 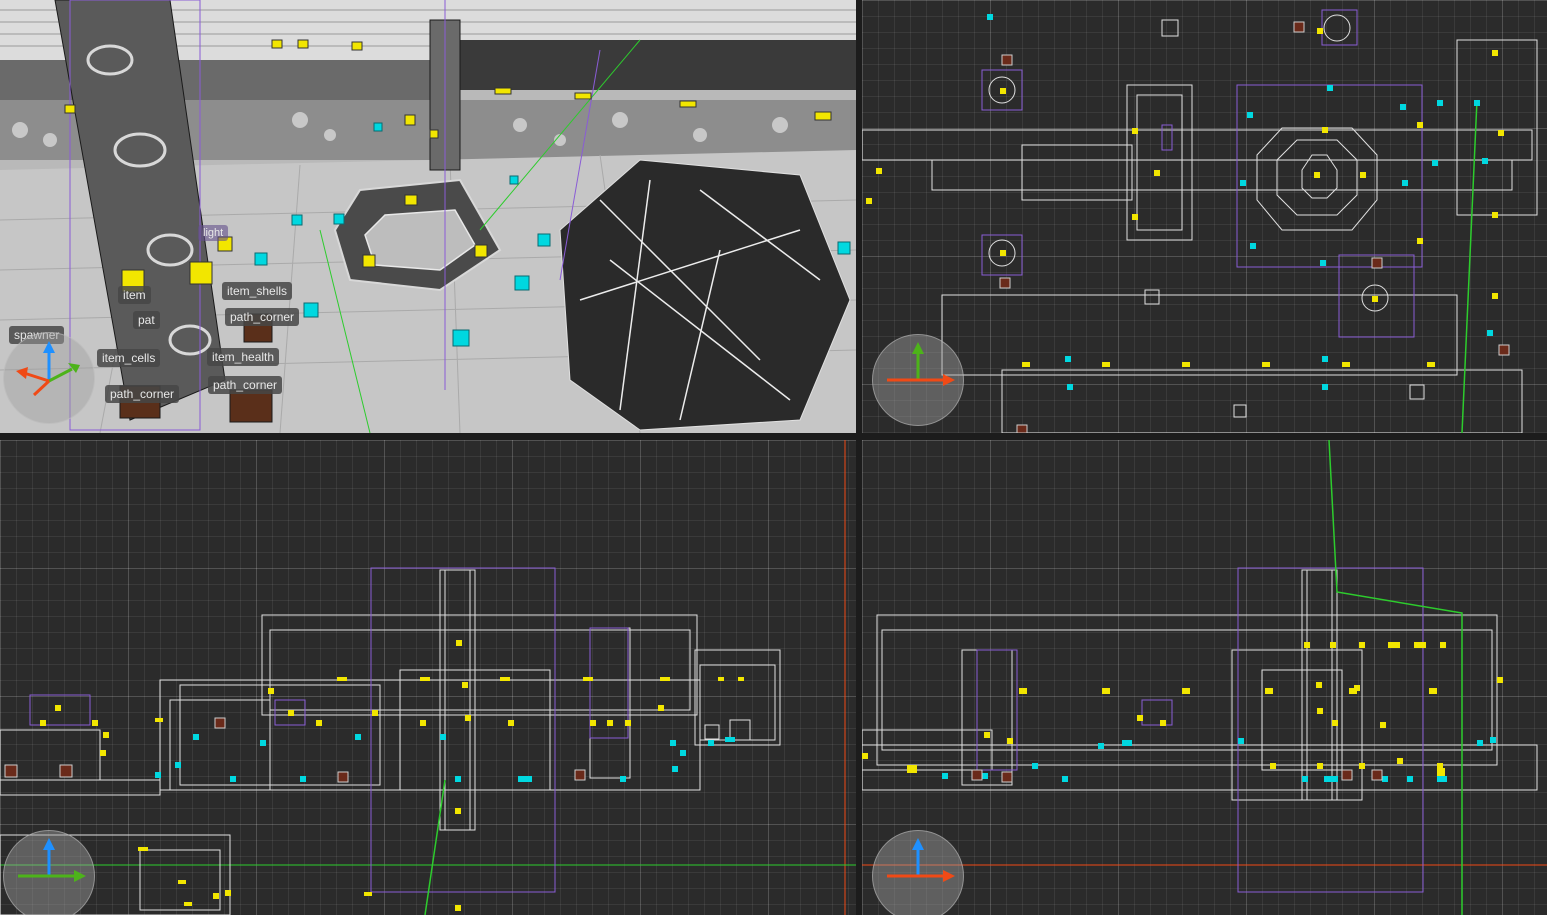 I want to click on entity-label-path-partial: pat, so click(x=146, y=320).